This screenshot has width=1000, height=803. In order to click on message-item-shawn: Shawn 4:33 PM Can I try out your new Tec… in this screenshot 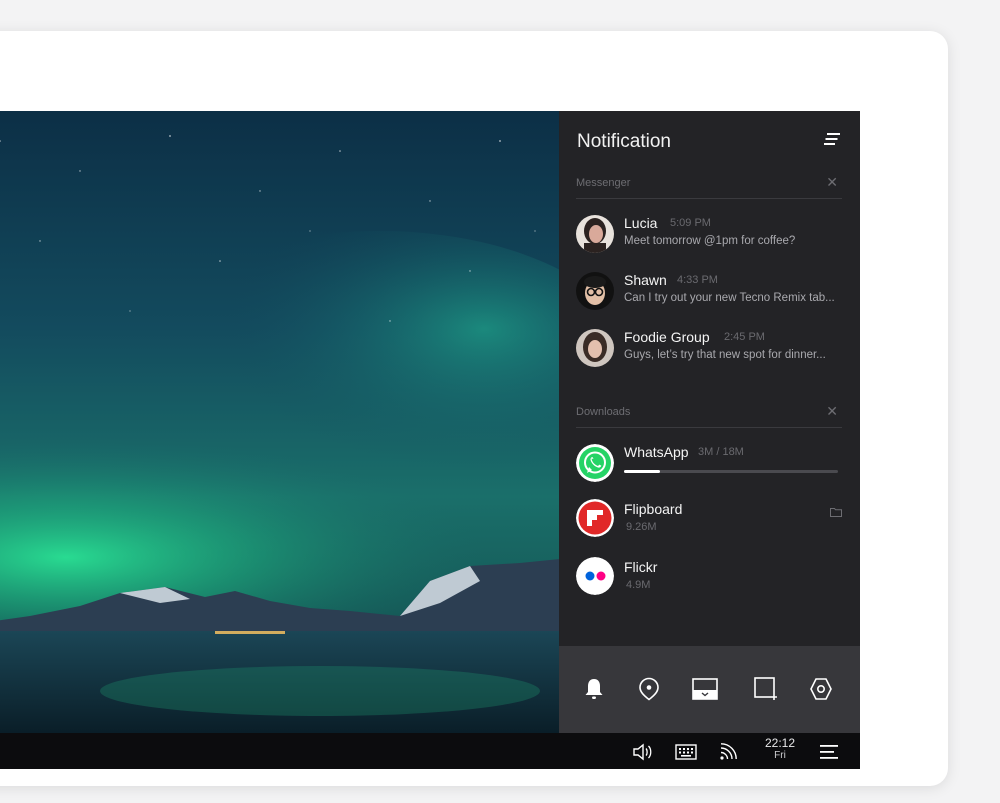, I will do `click(711, 295)`.